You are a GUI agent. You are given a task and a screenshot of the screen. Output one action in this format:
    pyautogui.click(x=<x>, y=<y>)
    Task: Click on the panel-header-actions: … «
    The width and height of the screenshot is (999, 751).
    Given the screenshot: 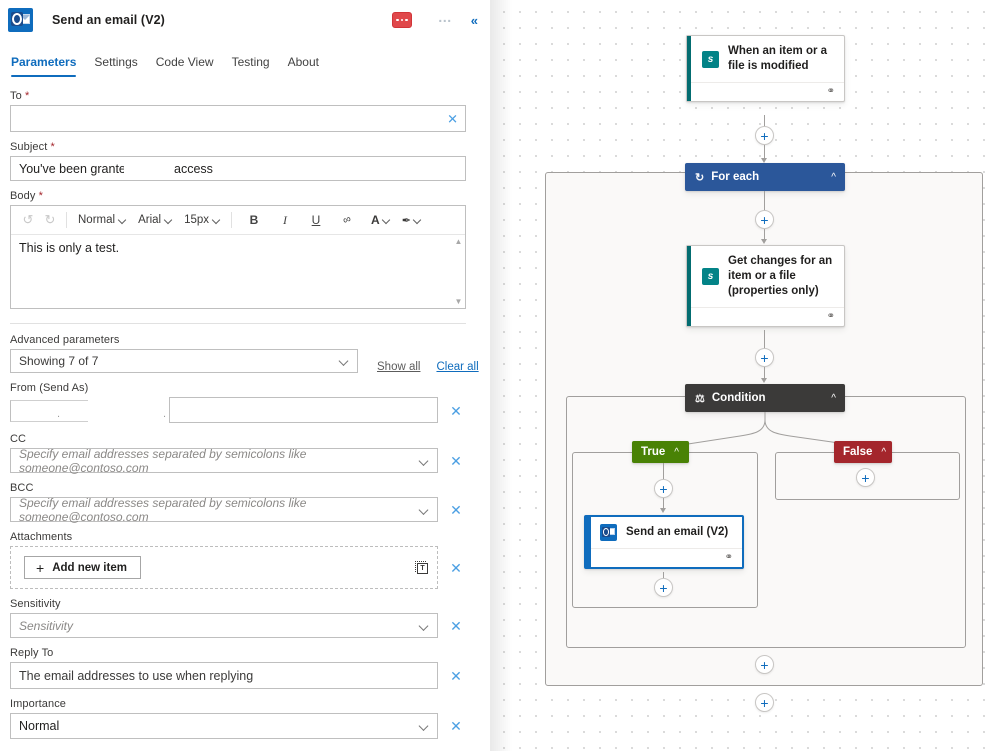 What is the action you would take?
    pyautogui.click(x=436, y=19)
    